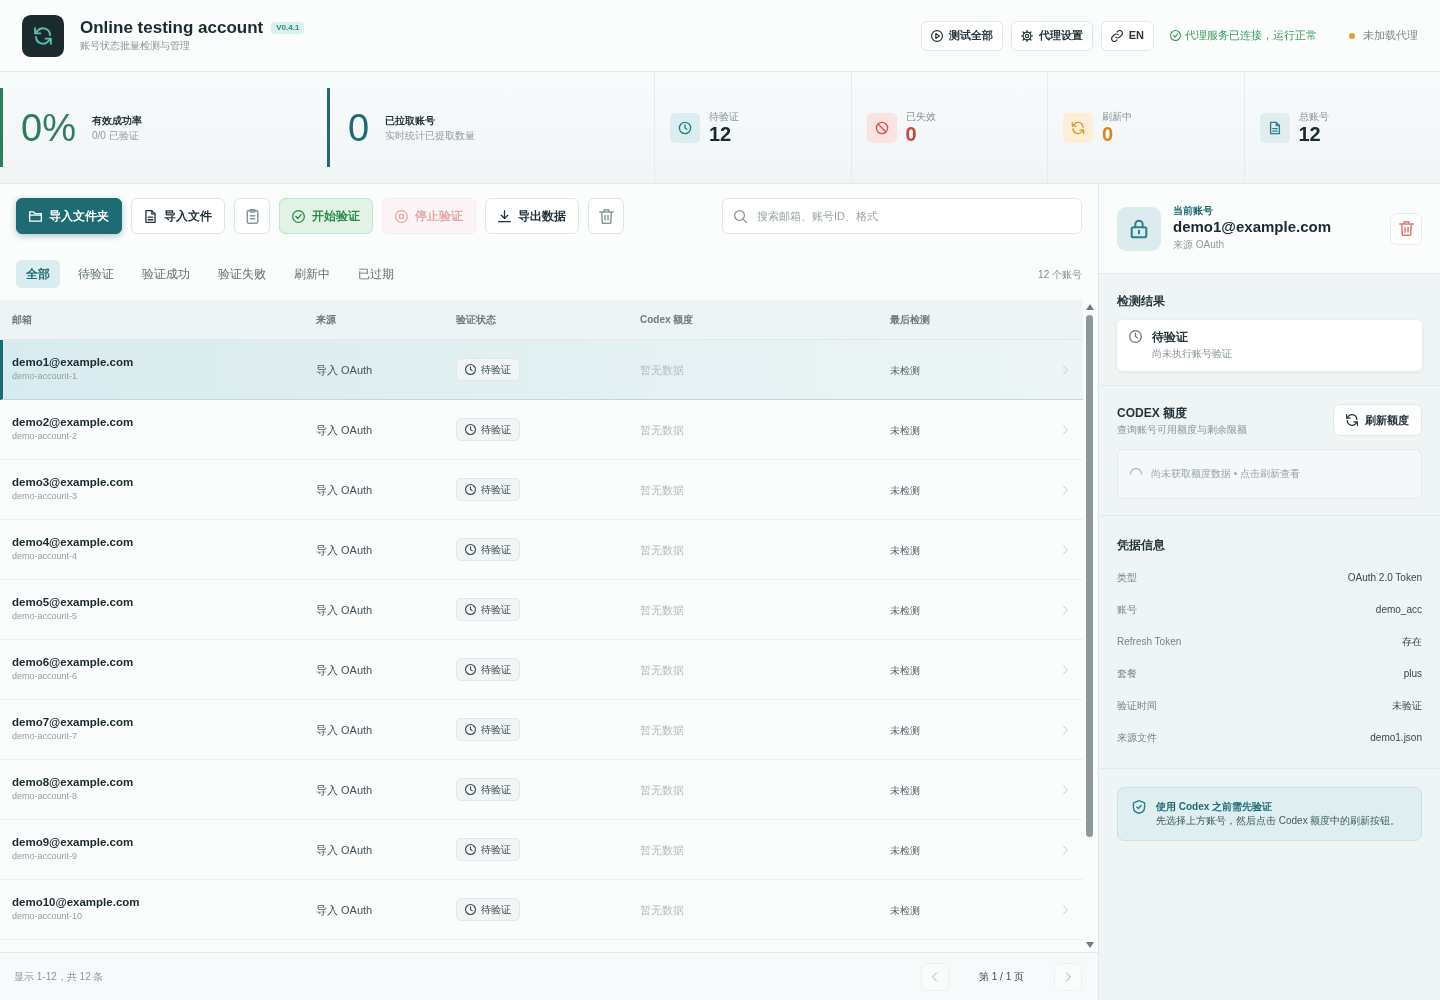 This screenshot has height=1000, width=1440. What do you see at coordinates (1390, 36) in the screenshot?
I see `proxy-status: 未加载代理` at bounding box center [1390, 36].